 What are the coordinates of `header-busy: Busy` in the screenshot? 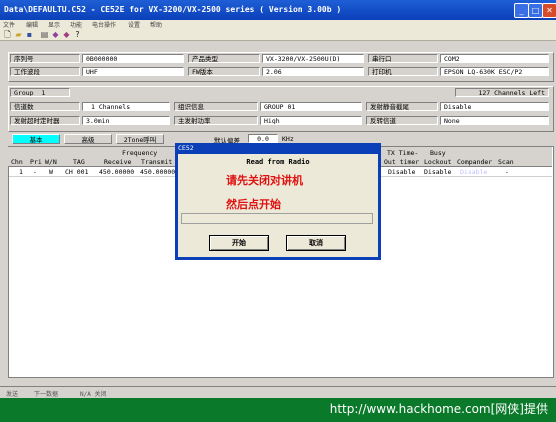 It's located at (438, 153).